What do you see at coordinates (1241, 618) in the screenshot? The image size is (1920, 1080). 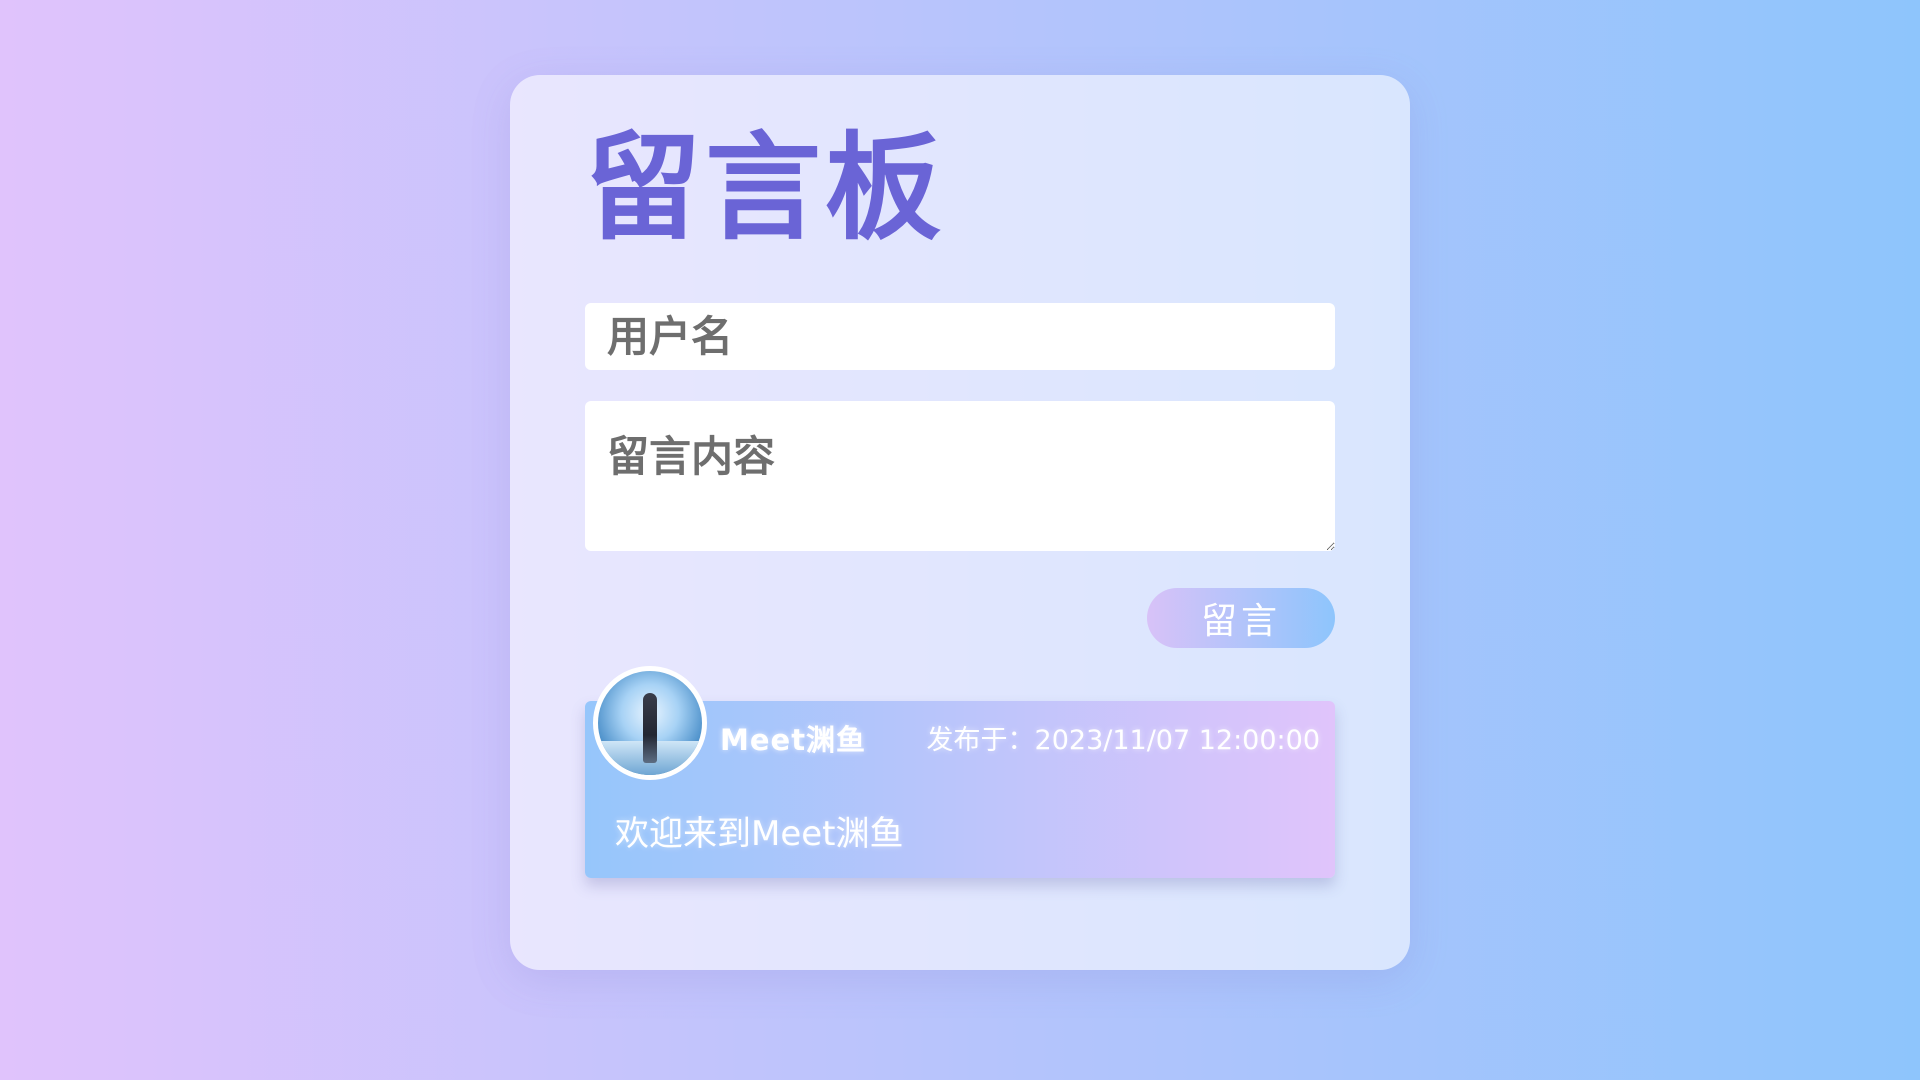 I see `submit-message-button: 留言` at bounding box center [1241, 618].